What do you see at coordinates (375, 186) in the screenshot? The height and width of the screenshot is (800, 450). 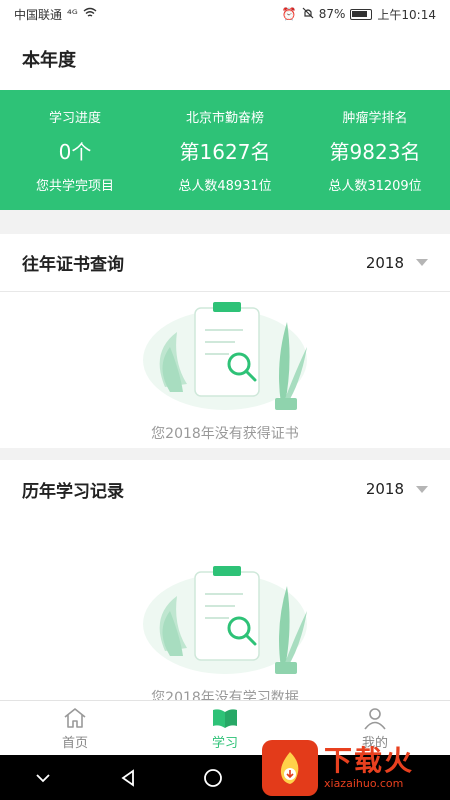 I see `stat-sub: 总人数31209位` at bounding box center [375, 186].